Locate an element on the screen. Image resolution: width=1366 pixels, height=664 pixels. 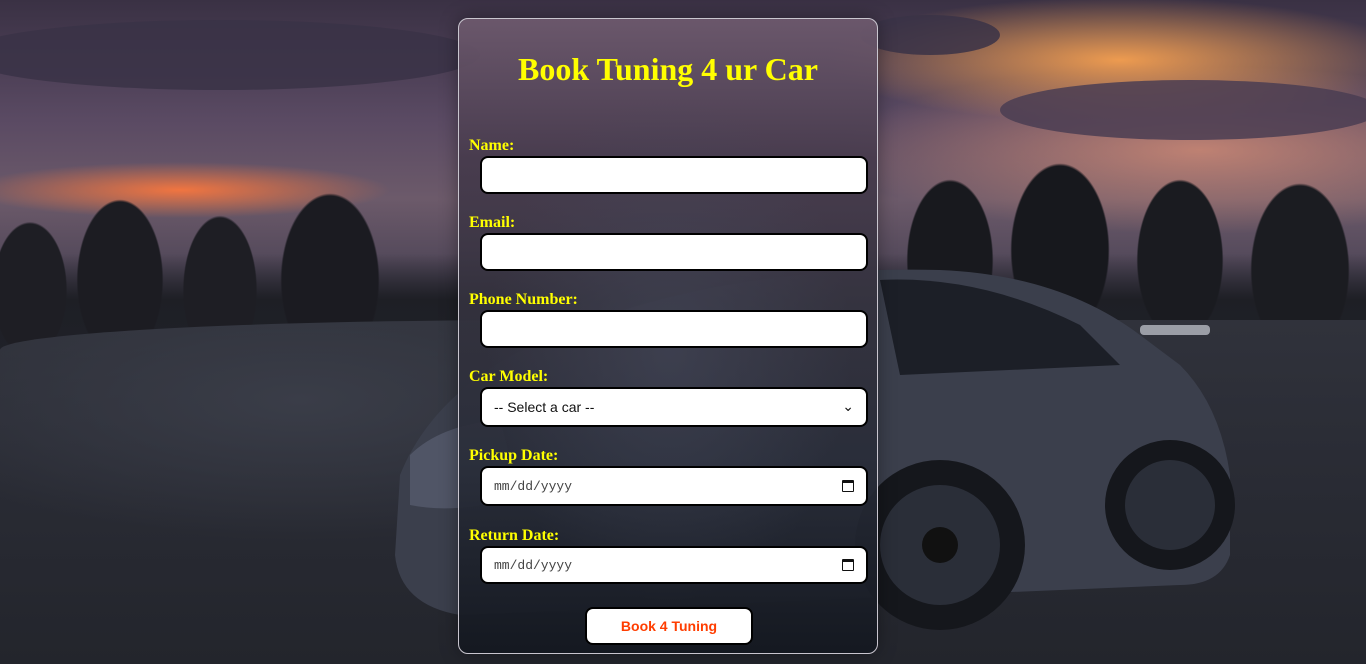
pickup-date-label: Pickup Date: is located at coordinates (514, 455).